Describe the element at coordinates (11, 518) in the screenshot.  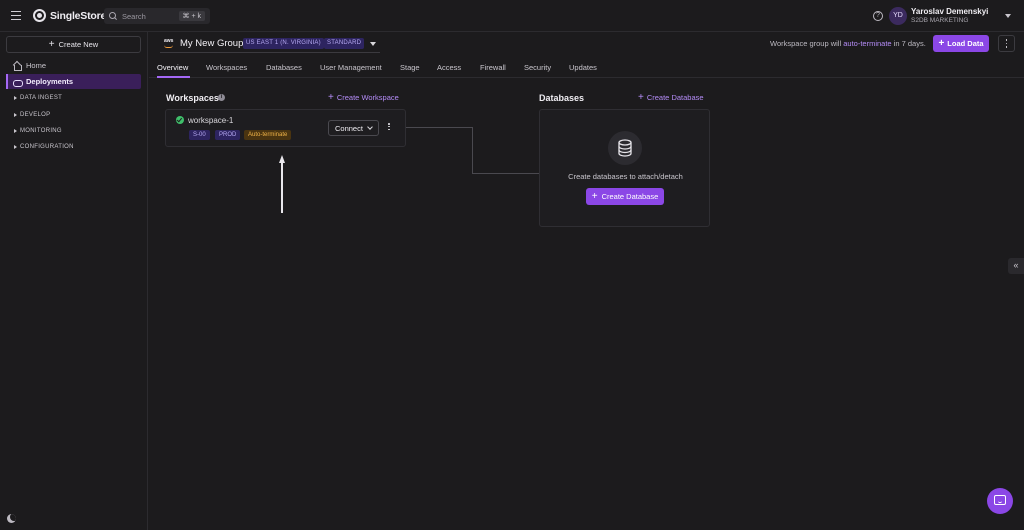
I see `theme-toggle-icon` at that location.